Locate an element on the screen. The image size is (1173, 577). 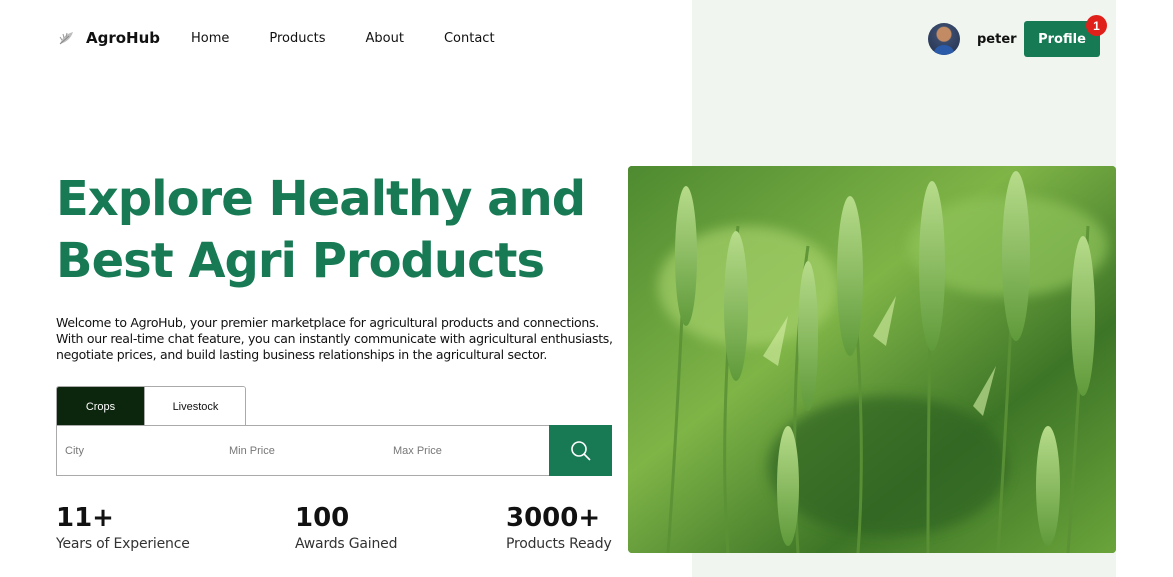
category-tabs: Crops Livestock is located at coordinates (151, 406).